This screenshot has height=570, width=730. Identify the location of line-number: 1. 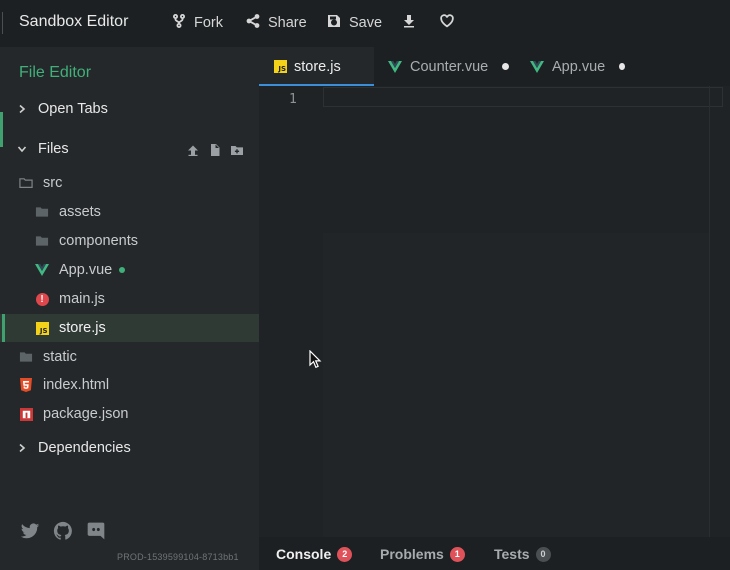
(293, 99).